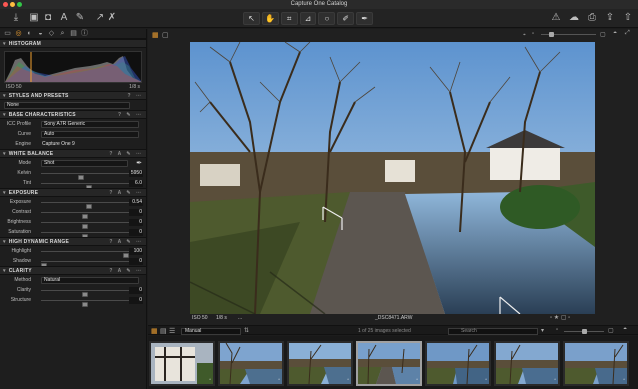 This screenshot has height=389, width=638. Describe the element at coordinates (73, 241) in the screenshot. I see `hdr-header: ▾ HIGH DYNAMIC RANGE ? A ✎ ⋯` at that location.